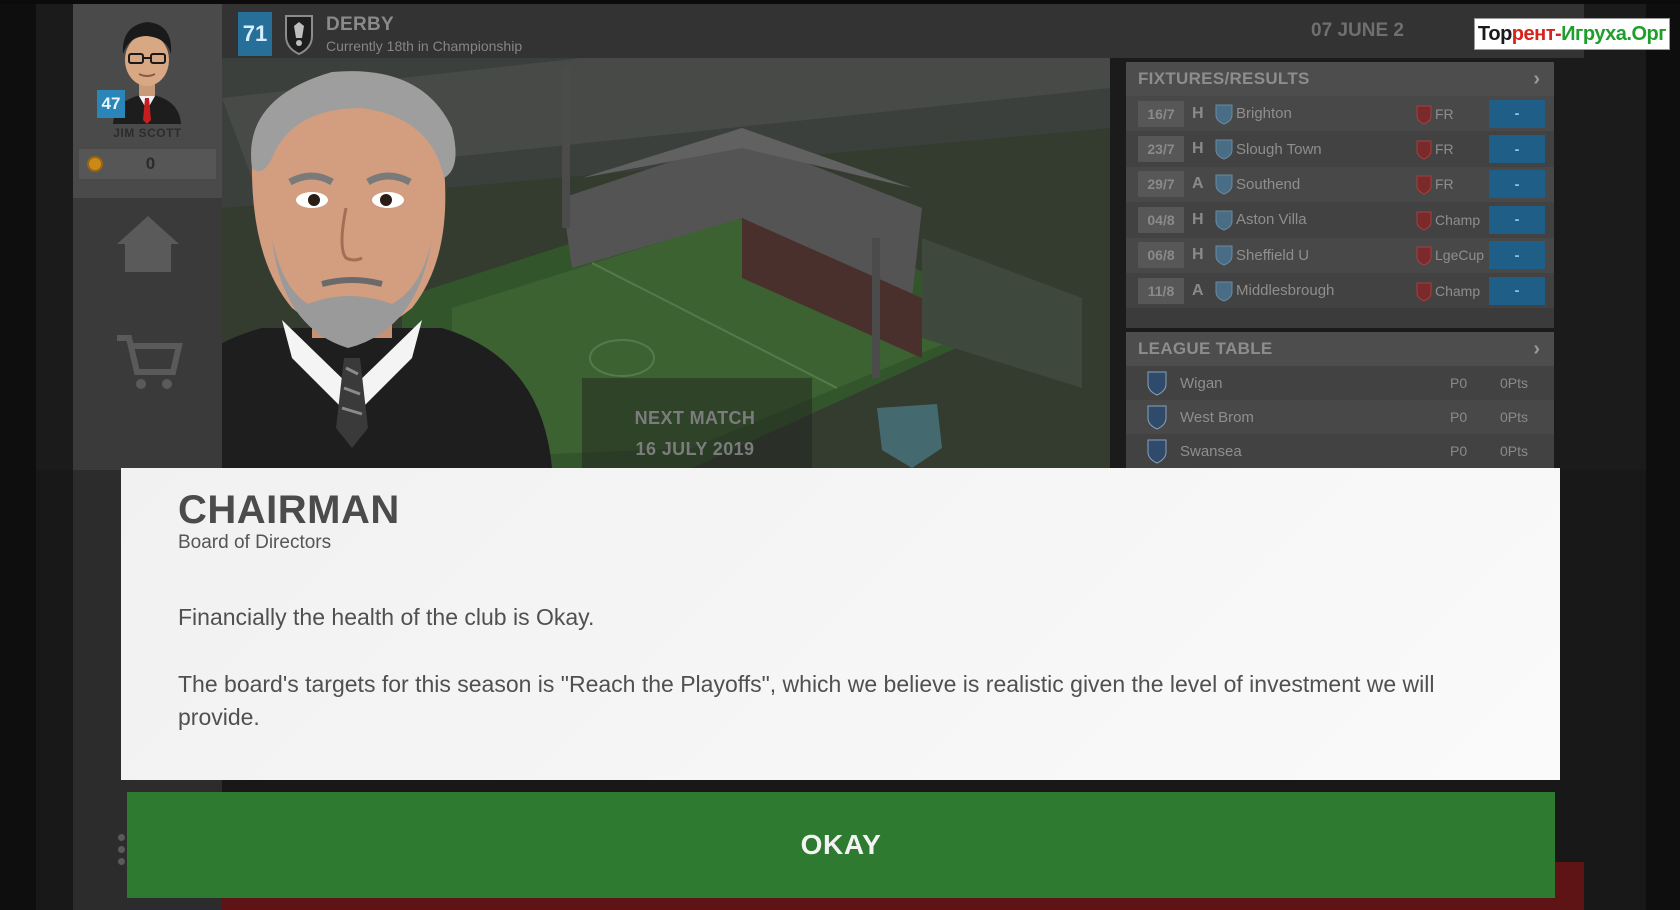 This screenshot has width=1680, height=910. I want to click on coin-count: 0, so click(150, 163).